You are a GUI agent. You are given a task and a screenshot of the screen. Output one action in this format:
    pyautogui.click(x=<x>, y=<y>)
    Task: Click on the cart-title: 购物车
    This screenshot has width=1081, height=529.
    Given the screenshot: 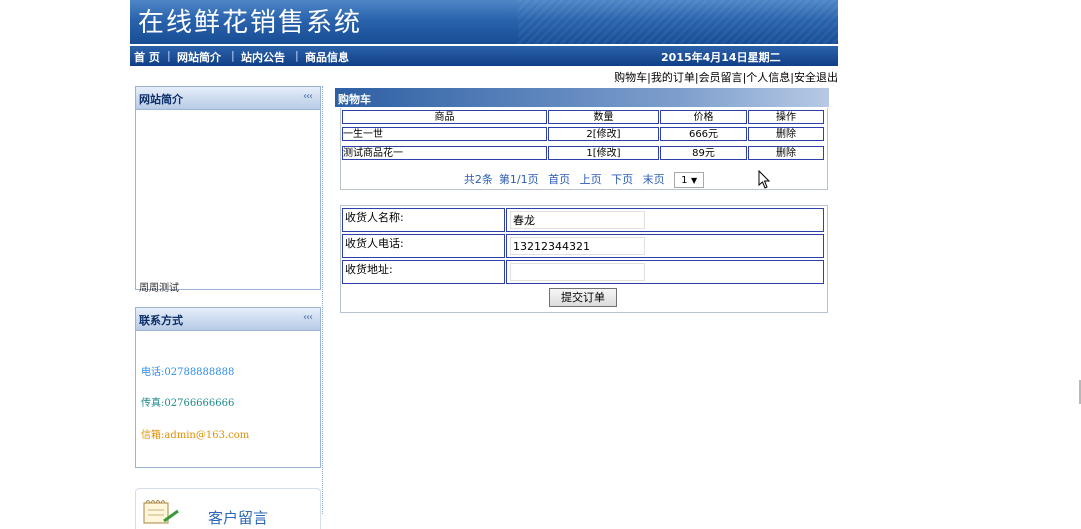 What is the action you would take?
    pyautogui.click(x=354, y=99)
    